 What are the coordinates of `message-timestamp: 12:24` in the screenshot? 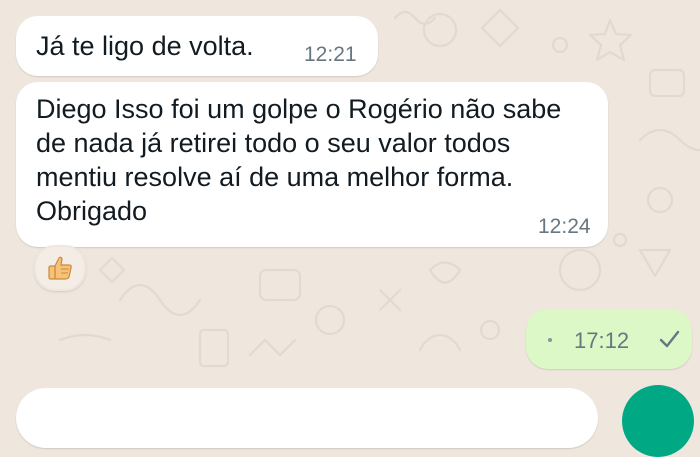 It's located at (564, 226).